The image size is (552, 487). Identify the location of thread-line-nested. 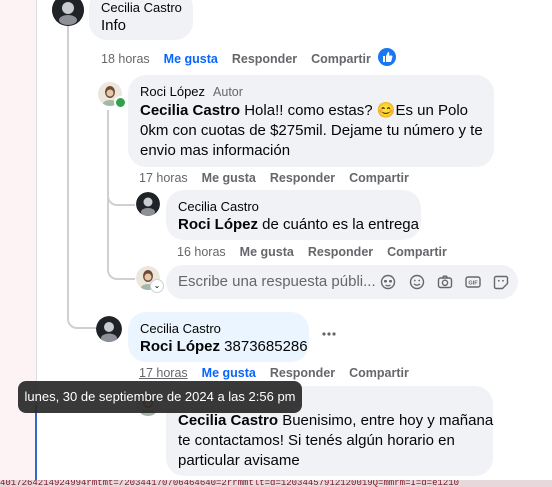
(108, 189).